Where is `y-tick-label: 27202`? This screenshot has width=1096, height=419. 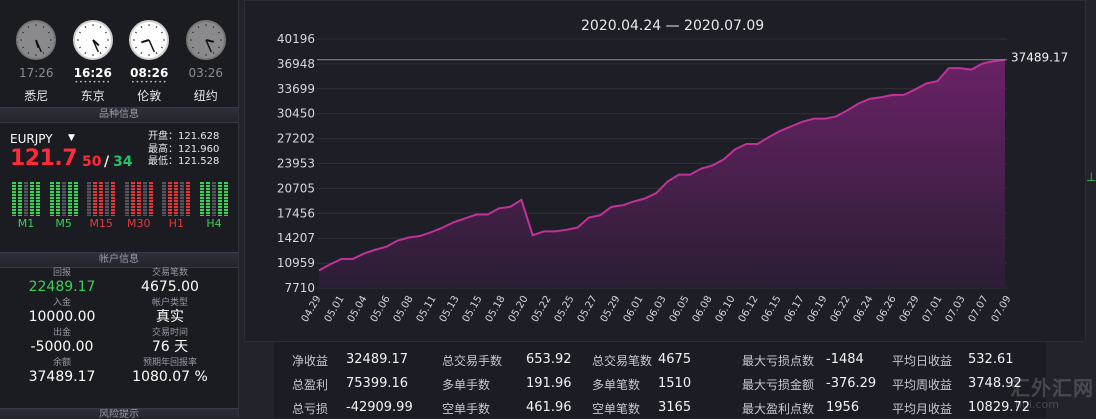 y-tick-label: 27202 is located at coordinates (296, 139).